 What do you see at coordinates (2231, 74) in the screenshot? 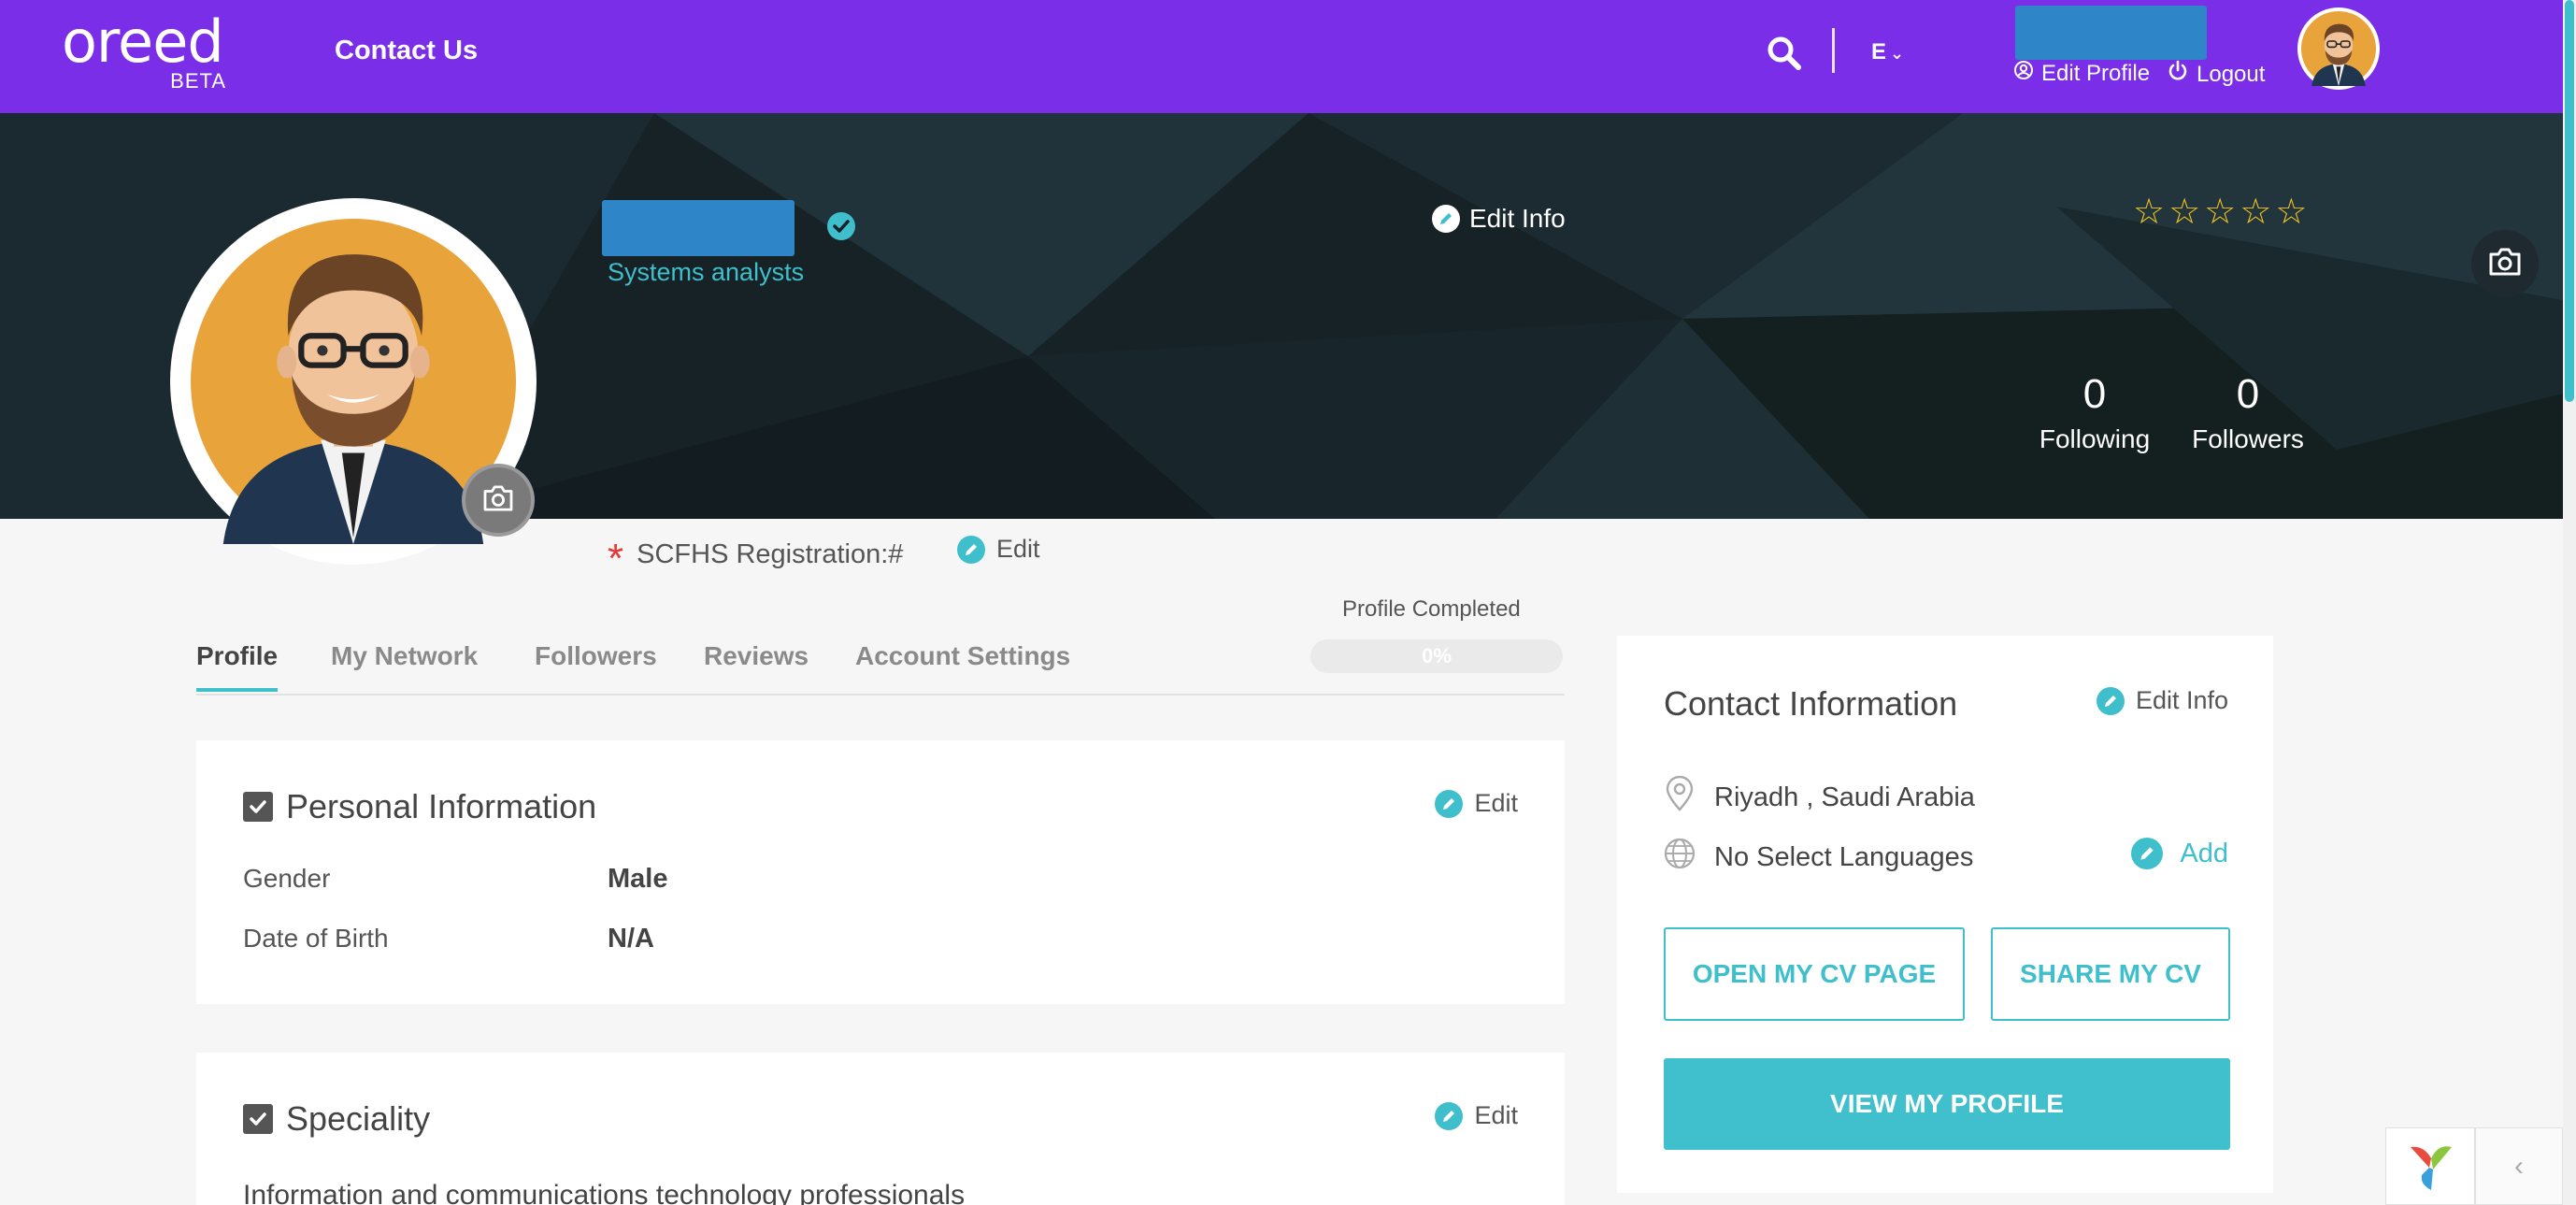
I see `logout-label: Logout` at bounding box center [2231, 74].